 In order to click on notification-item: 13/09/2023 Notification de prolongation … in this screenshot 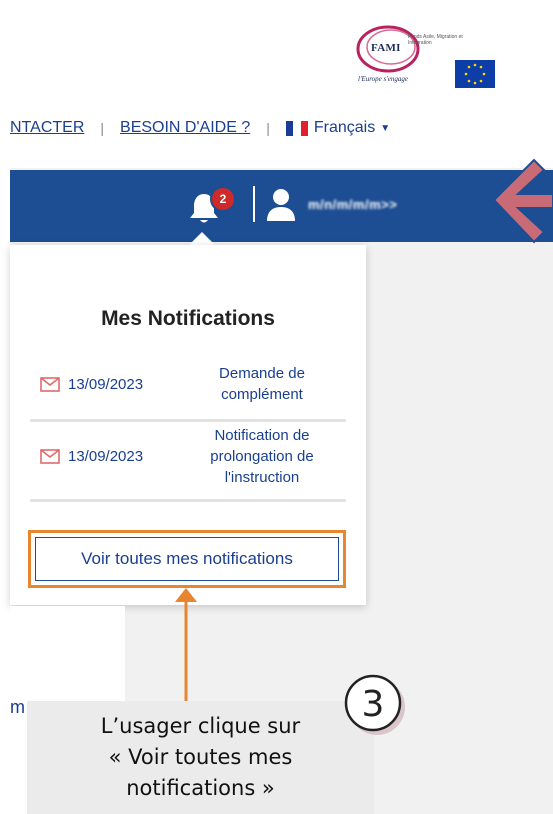, I will do `click(188, 456)`.